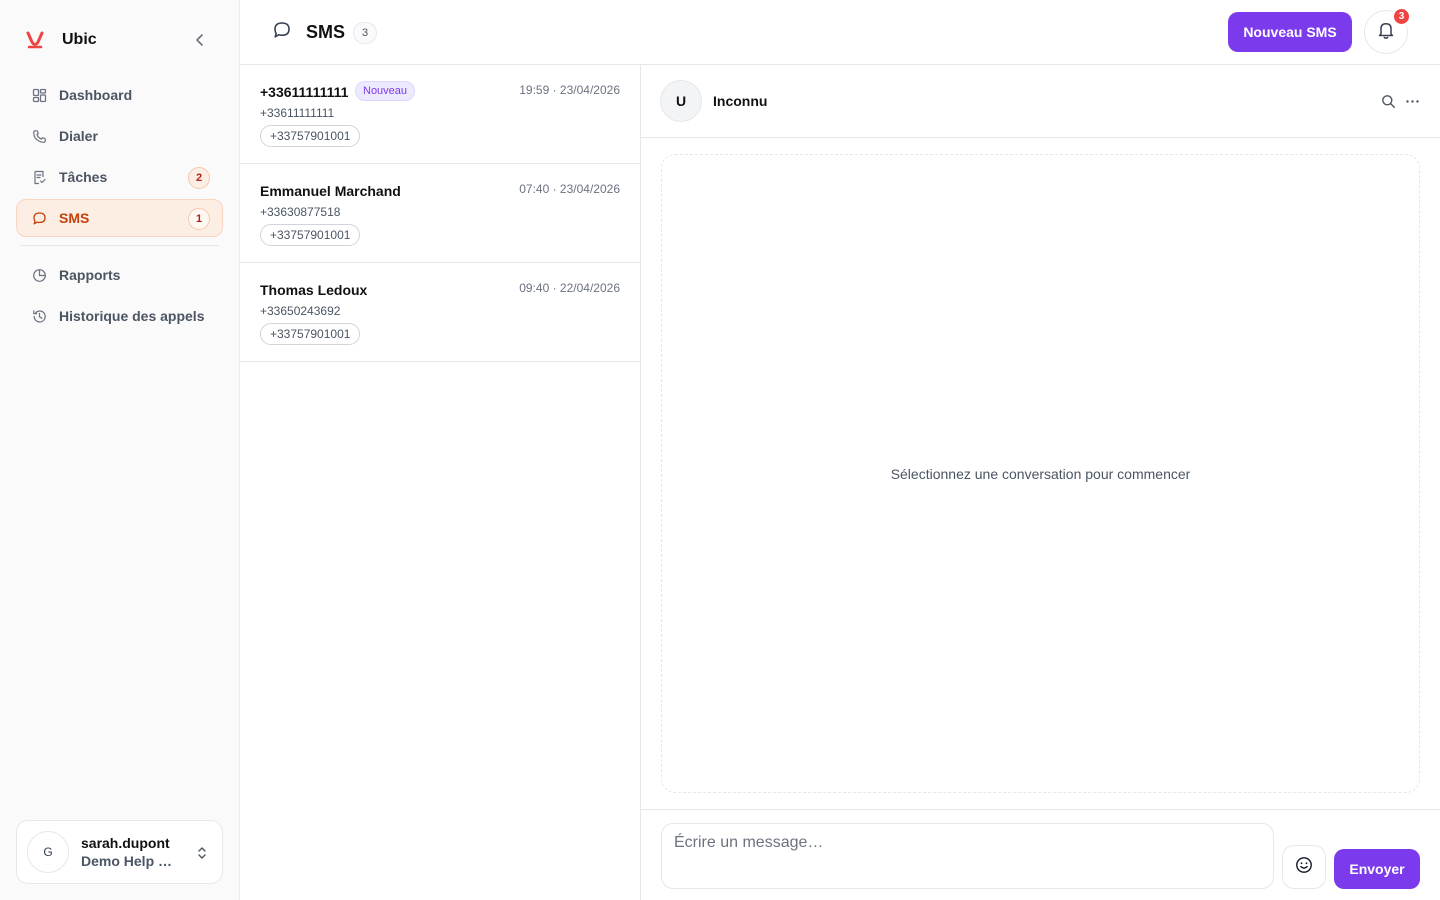  Describe the element at coordinates (740, 101) in the screenshot. I see `contact-name: Inconnu` at that location.